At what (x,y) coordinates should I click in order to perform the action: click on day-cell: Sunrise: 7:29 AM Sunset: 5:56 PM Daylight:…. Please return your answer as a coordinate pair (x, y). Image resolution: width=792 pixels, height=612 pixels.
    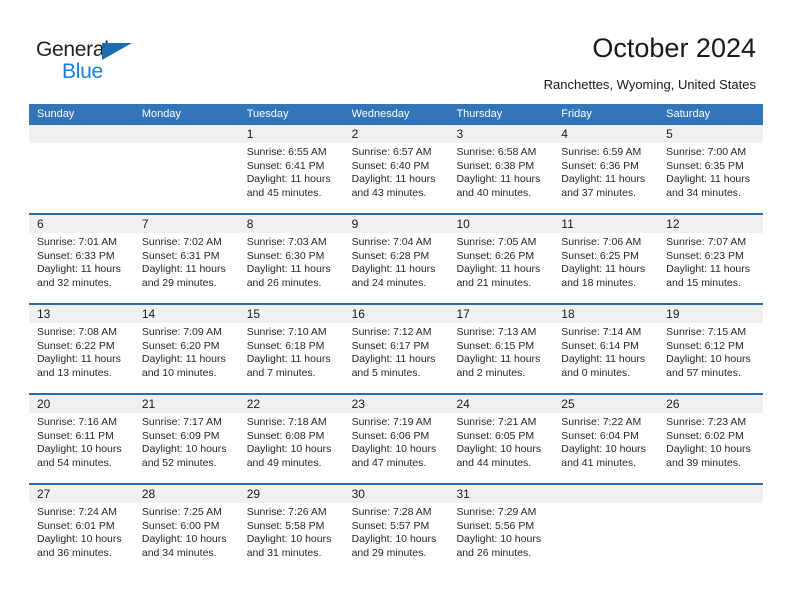
    Looking at the image, I should click on (500, 538).